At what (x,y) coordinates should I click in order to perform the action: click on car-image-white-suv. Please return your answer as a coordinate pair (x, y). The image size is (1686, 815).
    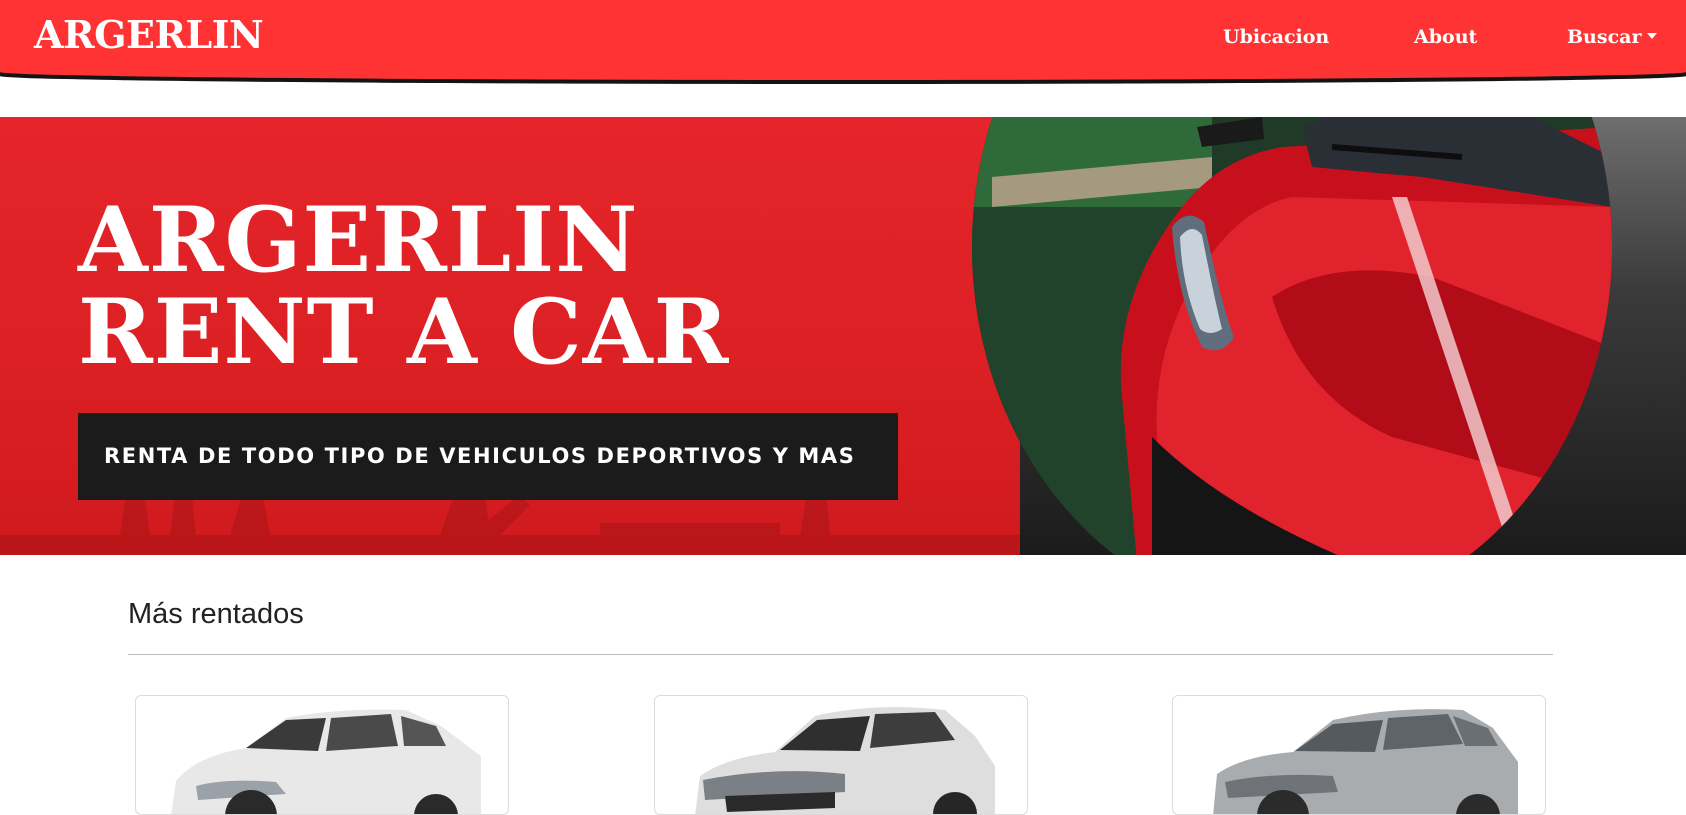
    Looking at the image, I should click on (326, 761).